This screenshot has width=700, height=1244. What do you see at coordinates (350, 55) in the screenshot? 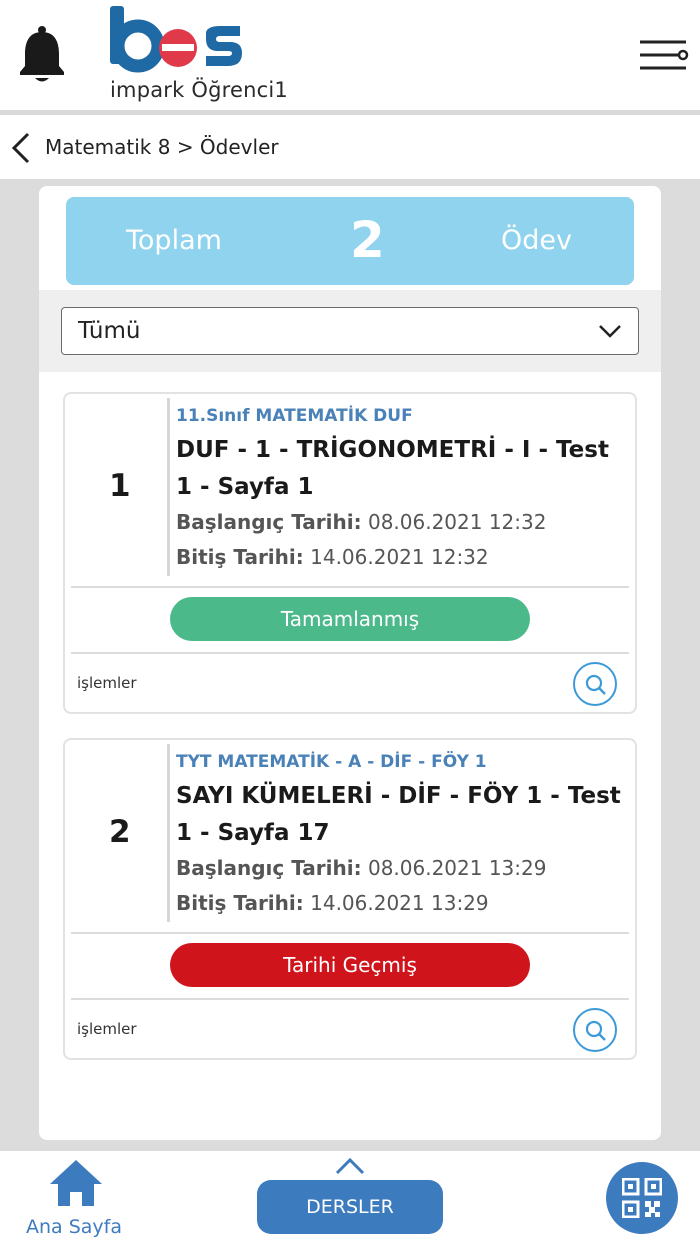
I see `app-header: impark Öğrenci1` at bounding box center [350, 55].